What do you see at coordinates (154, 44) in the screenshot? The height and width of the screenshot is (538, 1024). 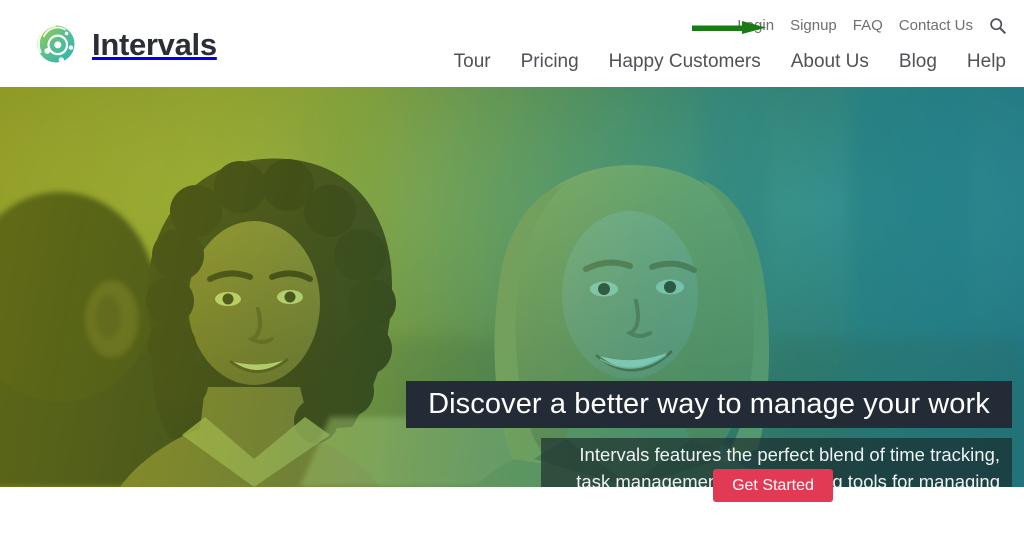 I see `brand-wordmark: Intervals` at bounding box center [154, 44].